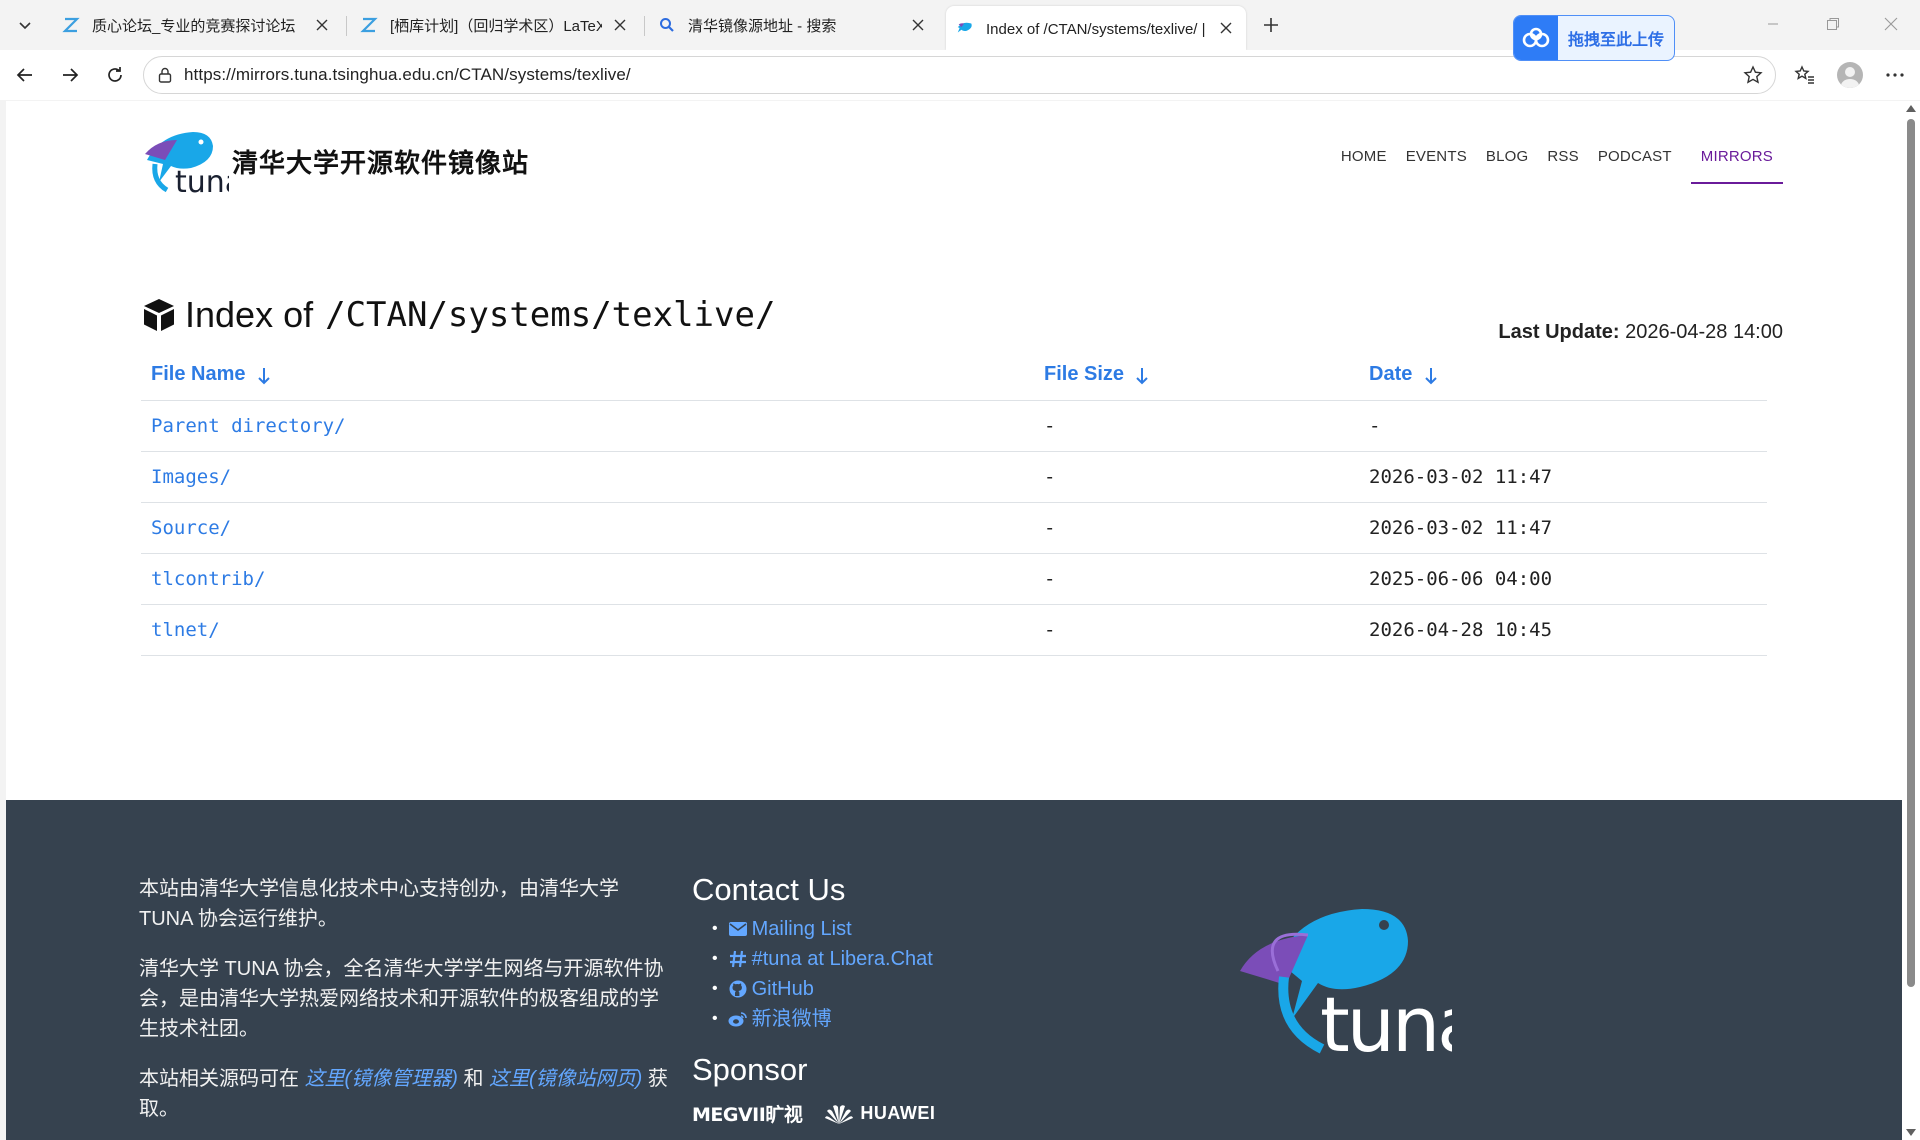  Describe the element at coordinates (879, 1114) in the screenshot. I see `huawei-logo: HUAWEI` at that location.